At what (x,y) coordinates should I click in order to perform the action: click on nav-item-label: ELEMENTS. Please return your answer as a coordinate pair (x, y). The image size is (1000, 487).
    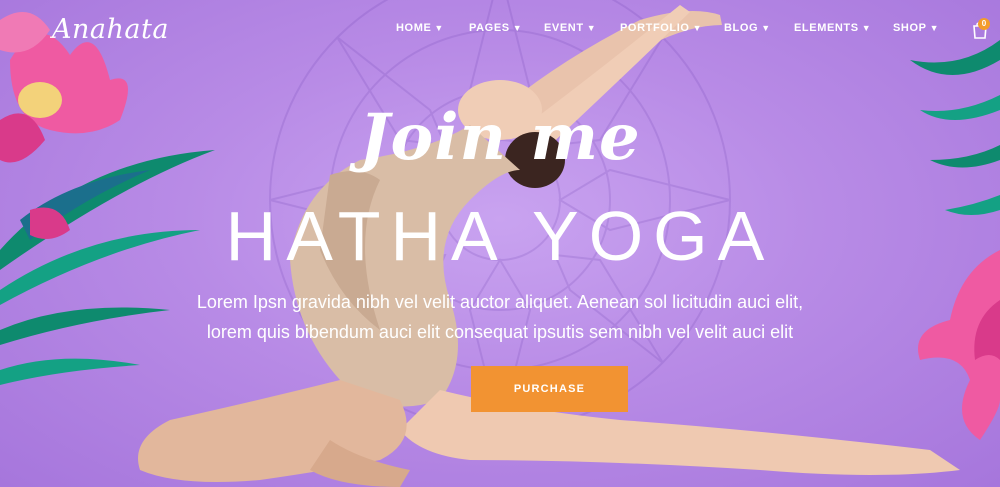
    Looking at the image, I should click on (826, 28).